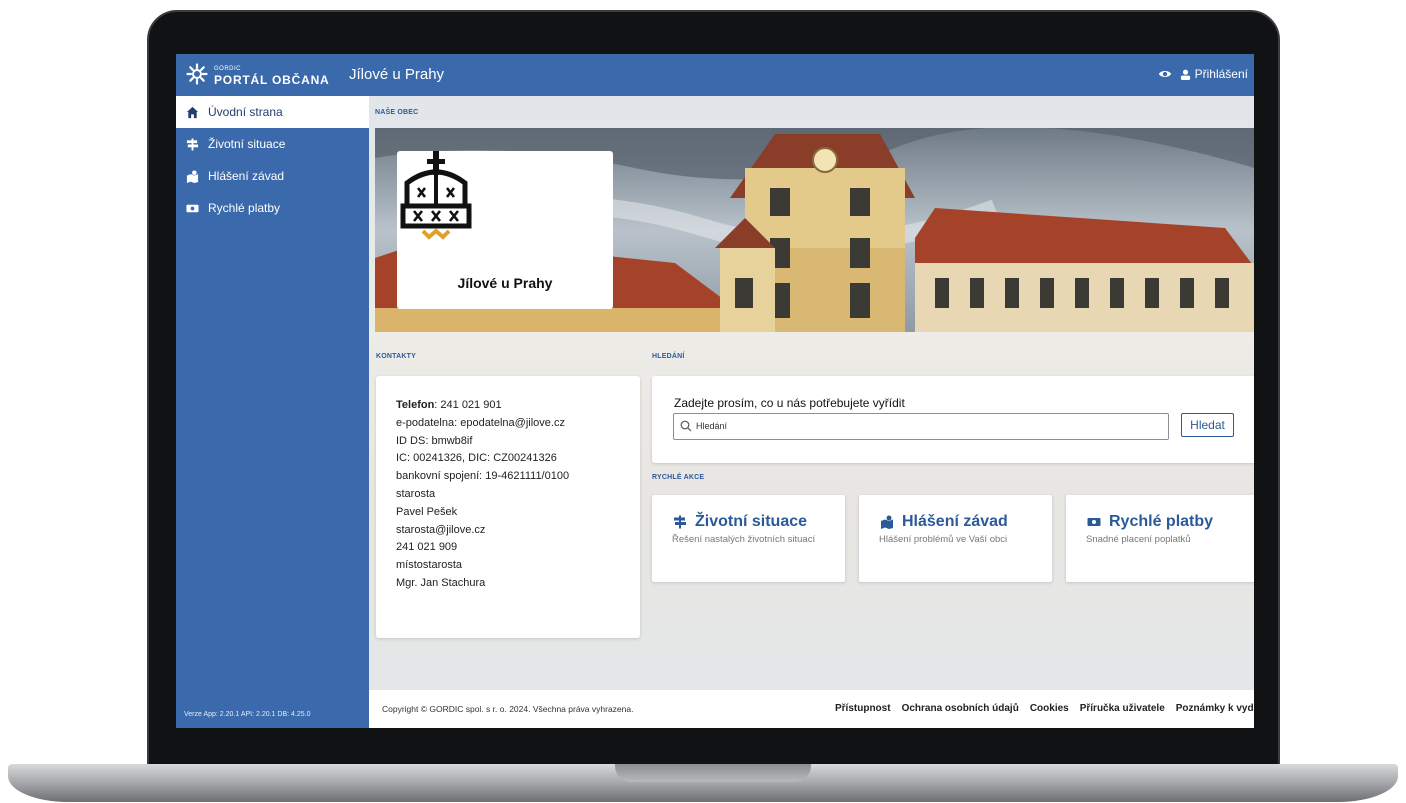 The height and width of the screenshot is (803, 1406). Describe the element at coordinates (416, 493) in the screenshot. I see `contact-line: starosta` at that location.